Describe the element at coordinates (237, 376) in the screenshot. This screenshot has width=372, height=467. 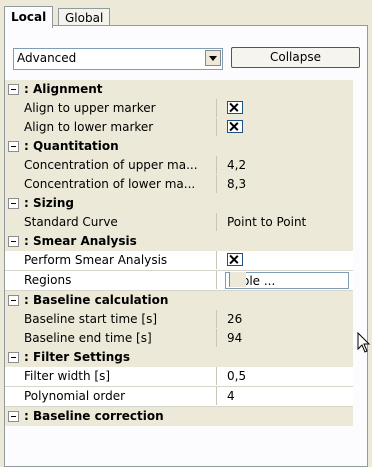
I see `property-value-text: 0,5` at that location.